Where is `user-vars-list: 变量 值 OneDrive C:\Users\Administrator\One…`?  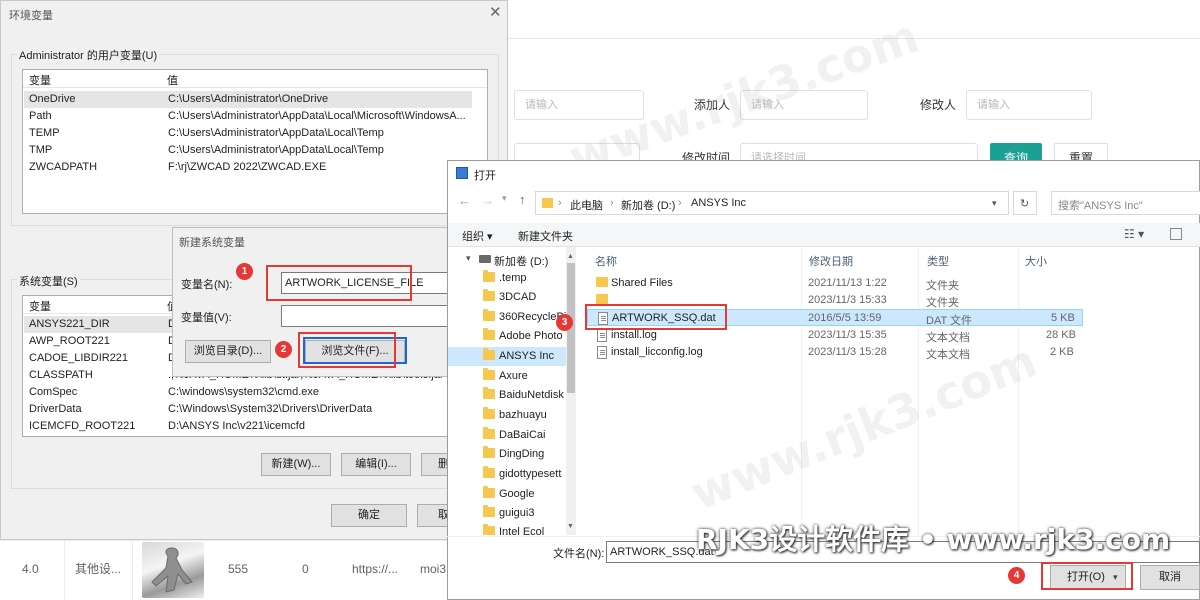 user-vars-list: 变量 值 OneDrive C:\Users\Administrator\One… is located at coordinates (255, 141).